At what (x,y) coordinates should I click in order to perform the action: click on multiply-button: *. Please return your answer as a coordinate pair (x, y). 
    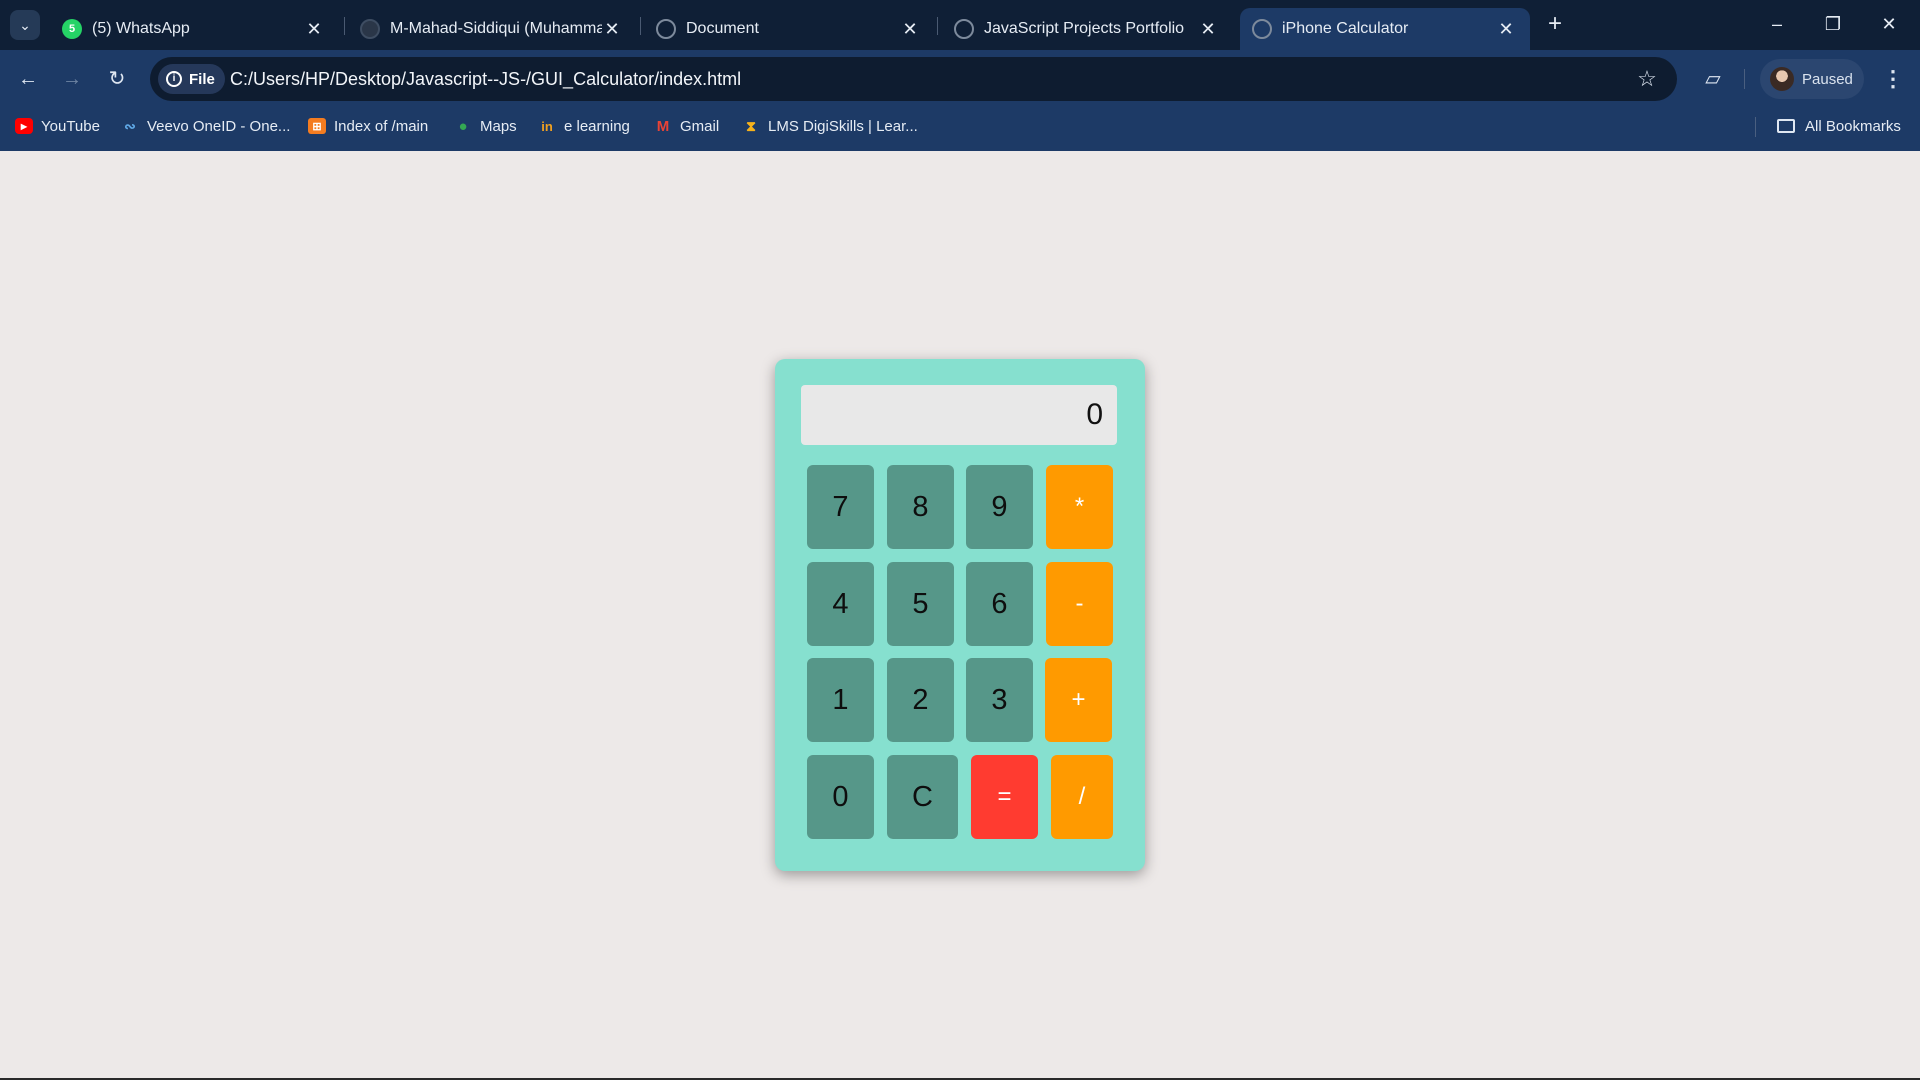
    Looking at the image, I should click on (1079, 507).